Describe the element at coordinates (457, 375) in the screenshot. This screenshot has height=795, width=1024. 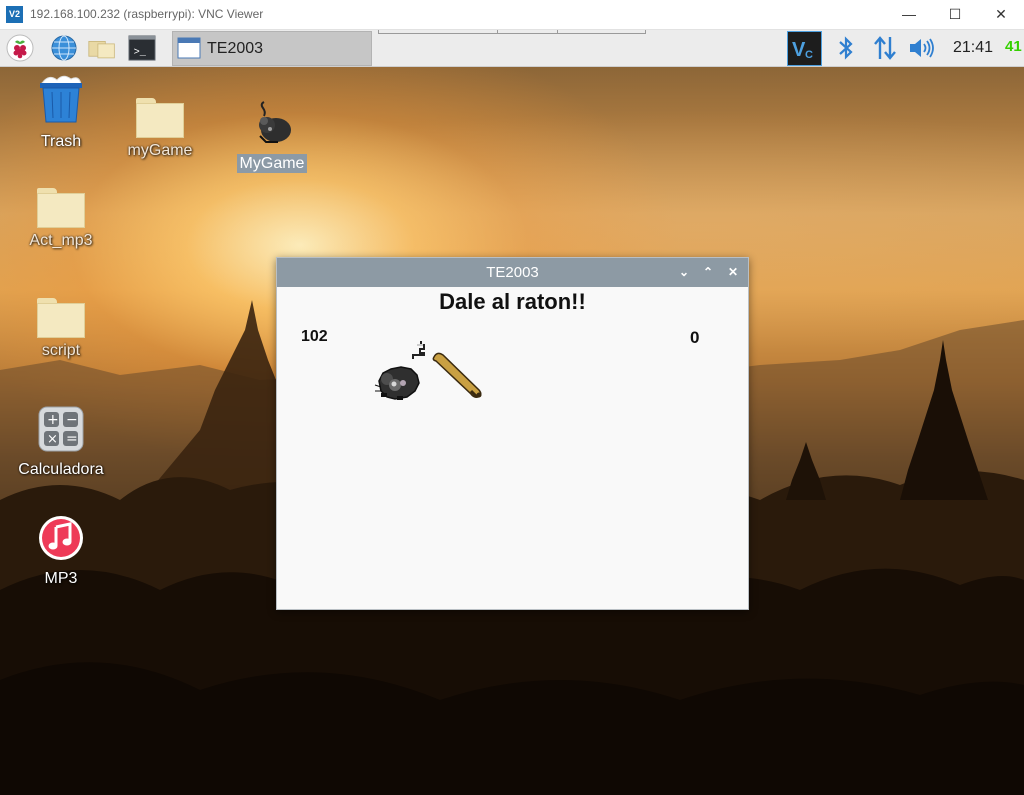
I see `baseball-bat-sprite` at that location.